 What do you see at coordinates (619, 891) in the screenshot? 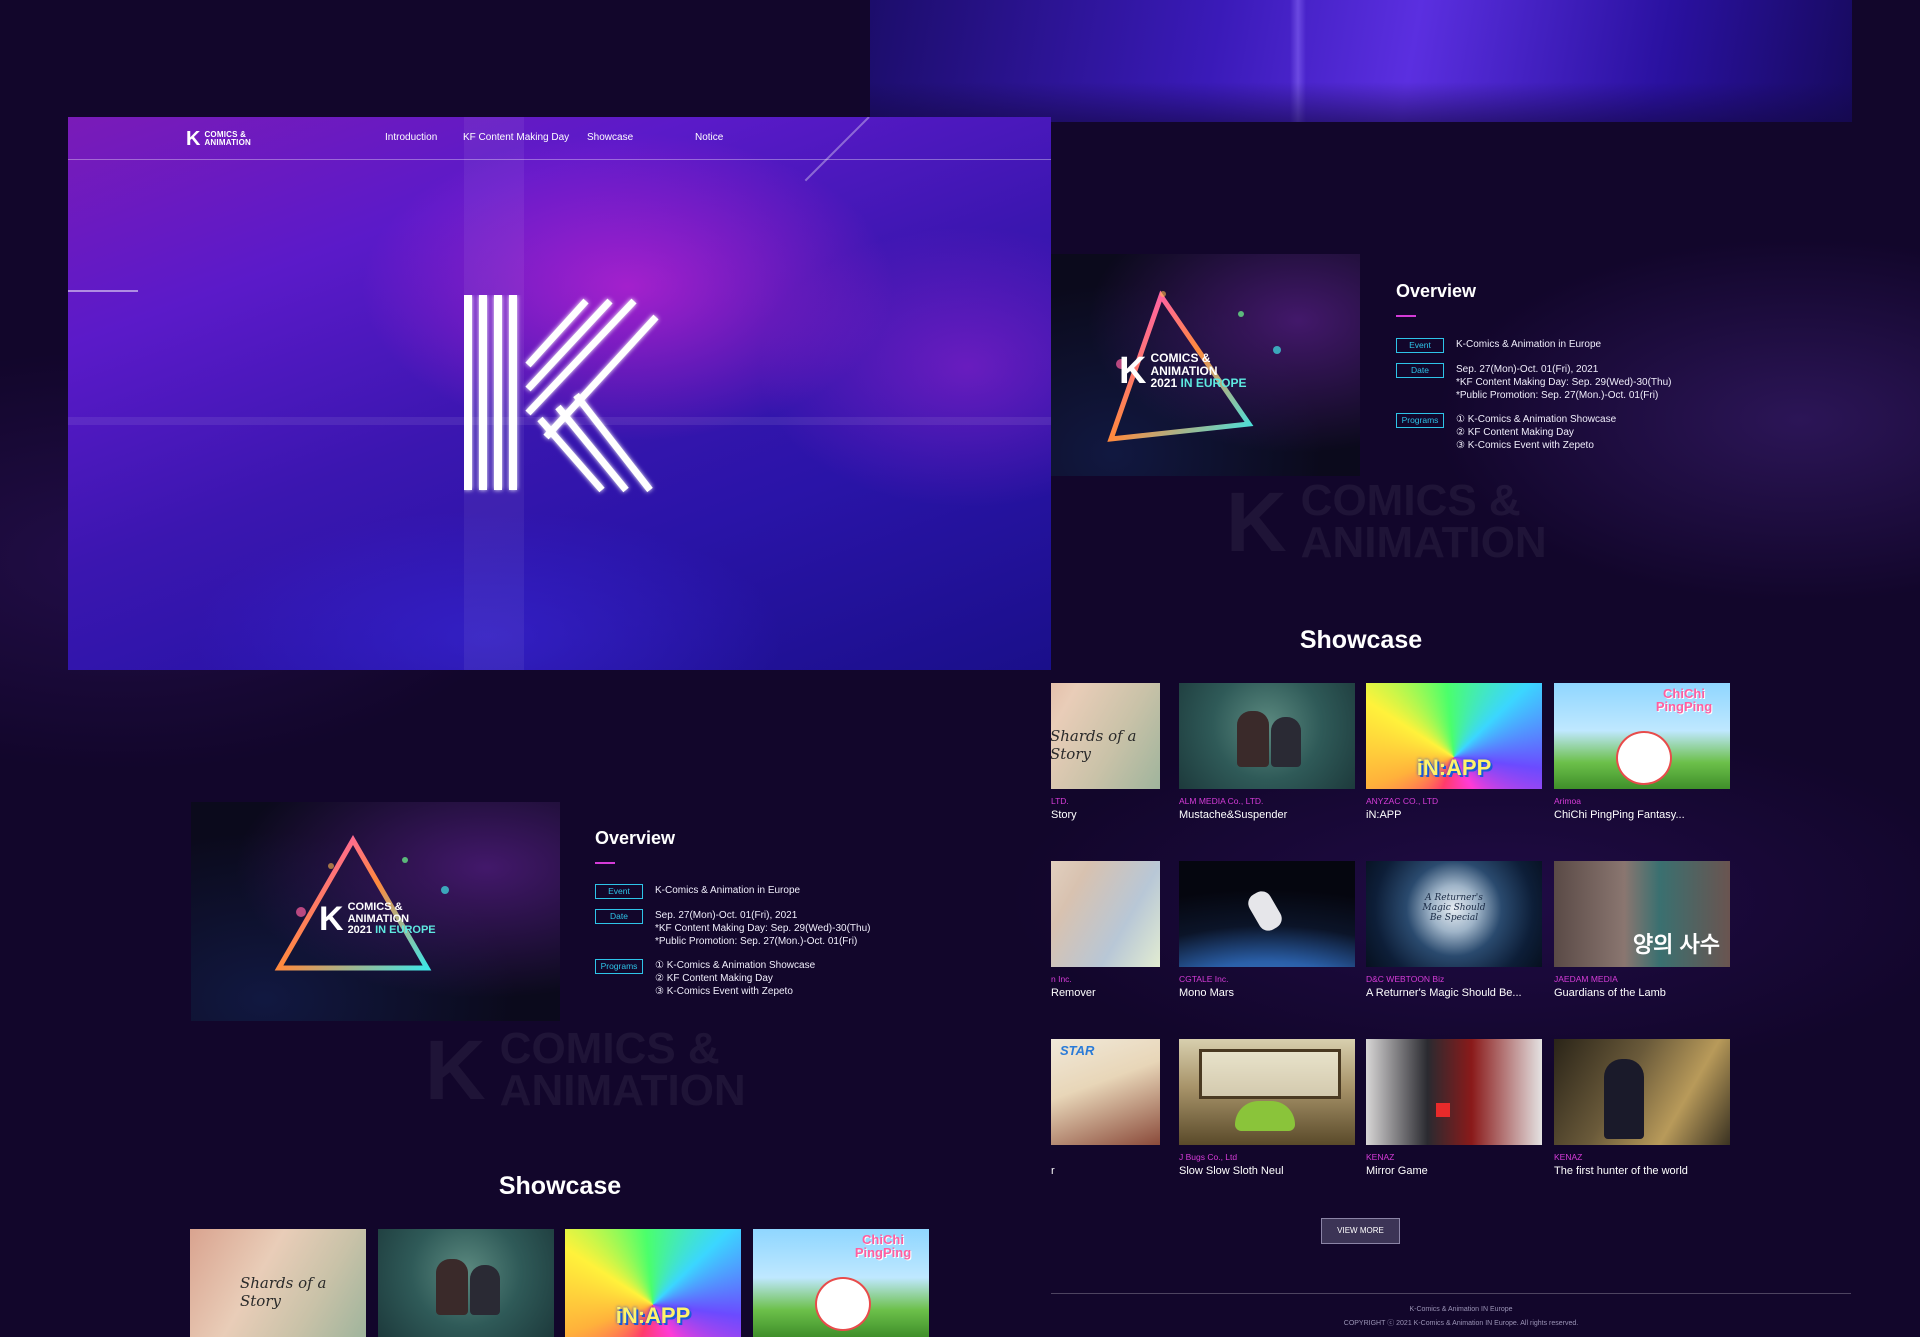
I see `event-tag: Event` at bounding box center [619, 891].